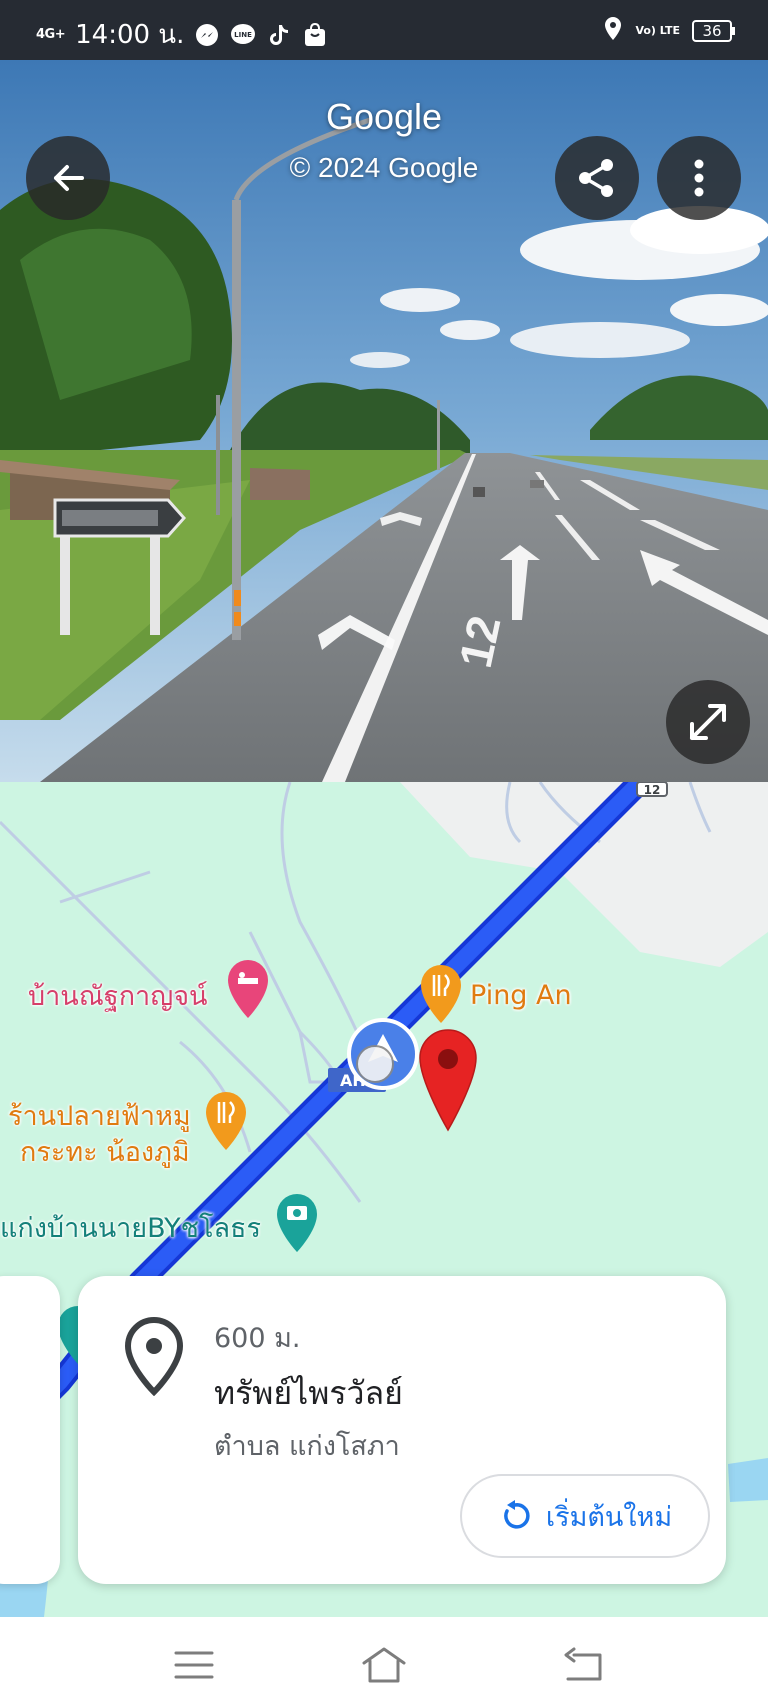  I want to click on tiktok-icon, so click(279, 35).